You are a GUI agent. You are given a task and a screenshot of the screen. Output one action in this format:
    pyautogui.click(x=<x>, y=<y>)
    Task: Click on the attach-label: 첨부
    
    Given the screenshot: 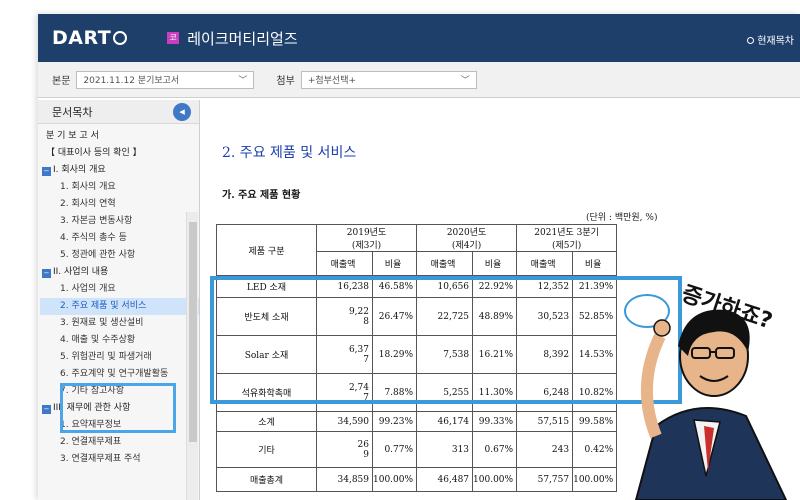 What is the action you would take?
    pyautogui.click(x=285, y=81)
    